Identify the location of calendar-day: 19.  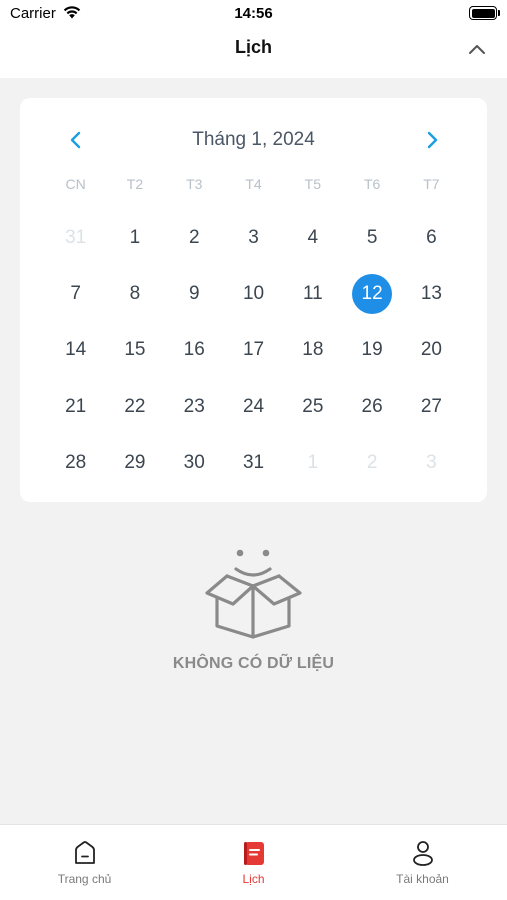
(371, 350).